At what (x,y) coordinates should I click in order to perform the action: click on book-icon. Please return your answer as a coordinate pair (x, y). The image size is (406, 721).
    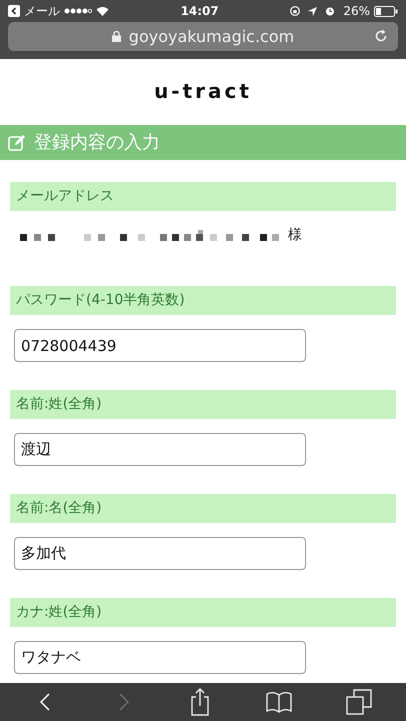
    Looking at the image, I should click on (278, 702).